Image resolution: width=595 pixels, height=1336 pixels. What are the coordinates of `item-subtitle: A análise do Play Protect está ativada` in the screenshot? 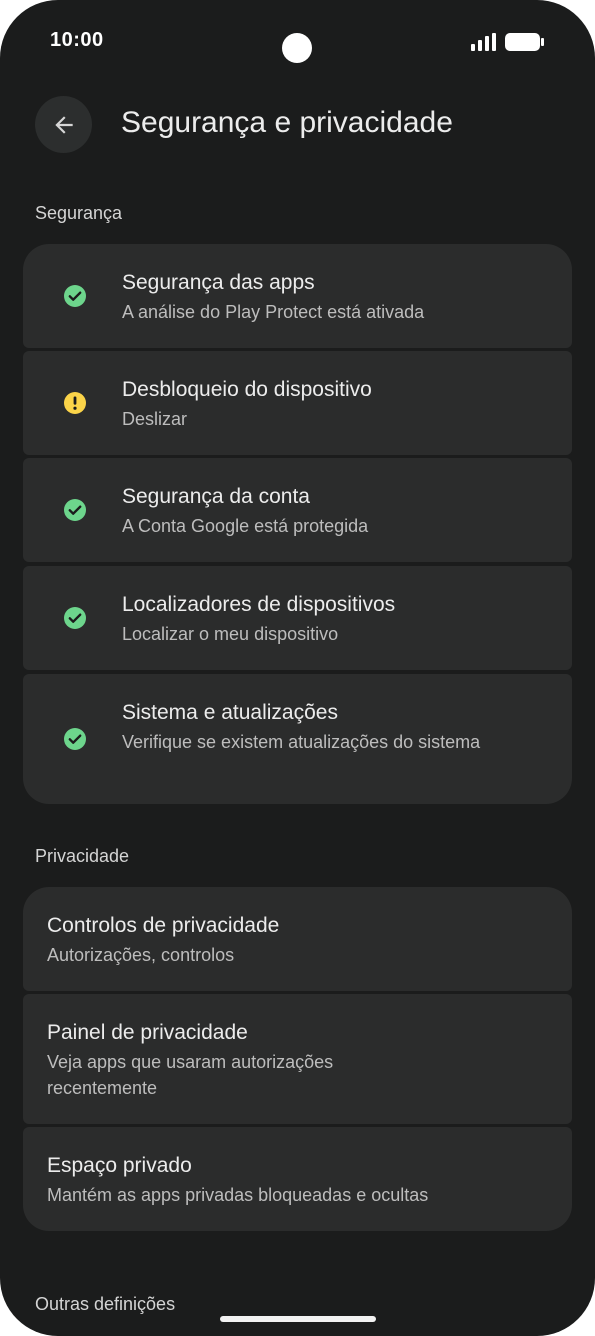 It's located at (273, 312).